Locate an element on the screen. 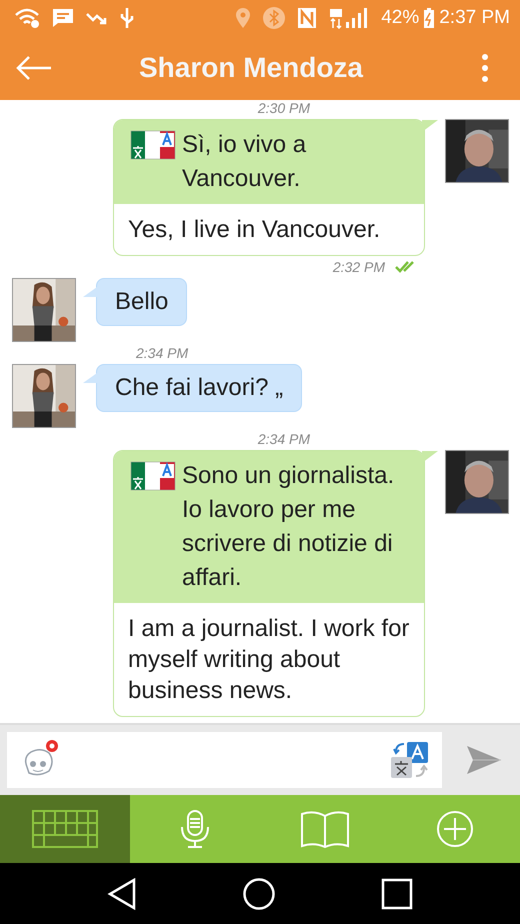 Image resolution: width=520 pixels, height=924 pixels. translated-text: Yes, I live in Vancouver. is located at coordinates (254, 230).